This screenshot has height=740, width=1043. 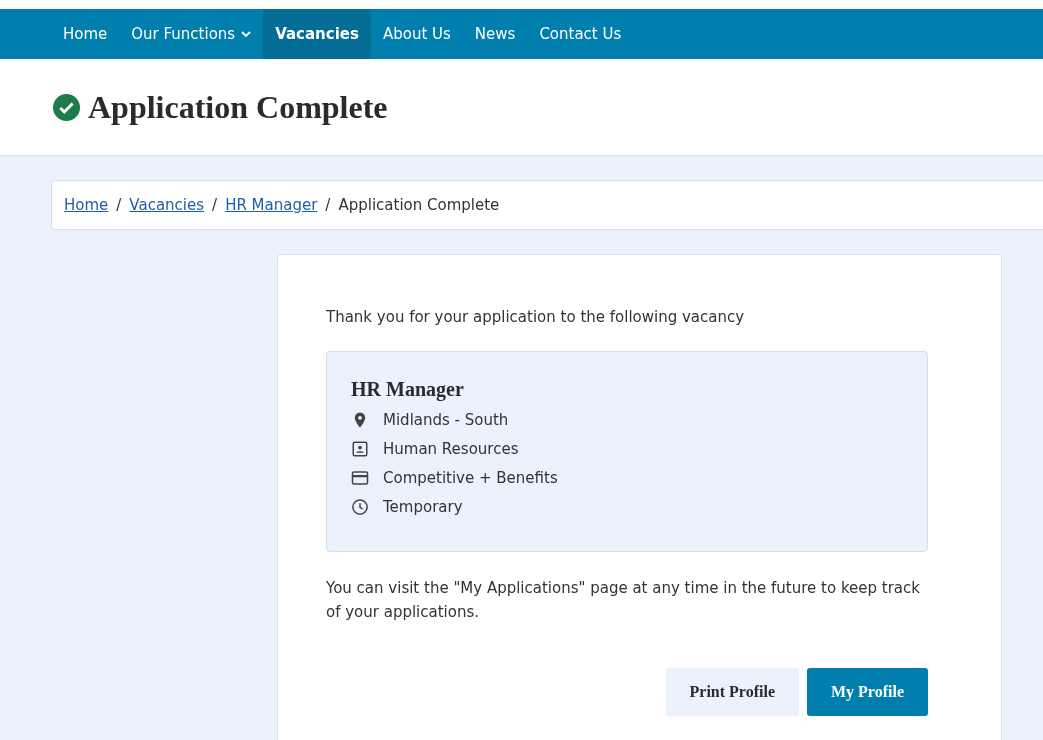 I want to click on chevron-down-icon, so click(x=246, y=34).